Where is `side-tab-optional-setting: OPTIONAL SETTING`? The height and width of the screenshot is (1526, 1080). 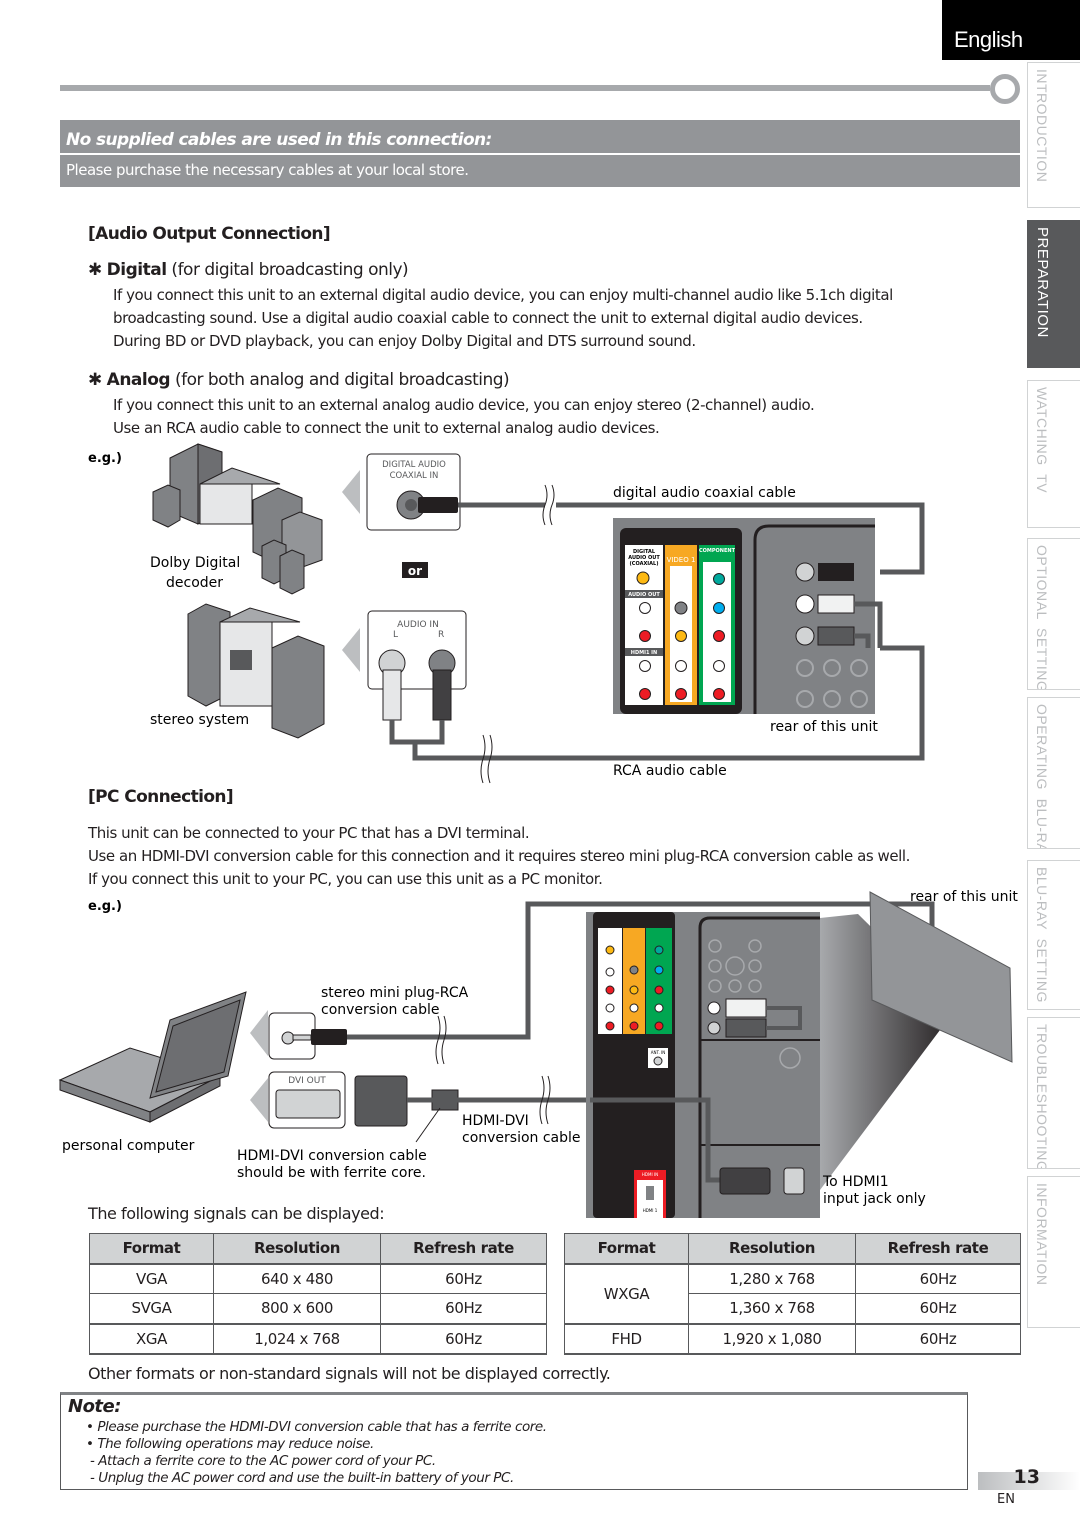
side-tab-optional-setting: OPTIONAL SETTING is located at coordinates (1053, 614).